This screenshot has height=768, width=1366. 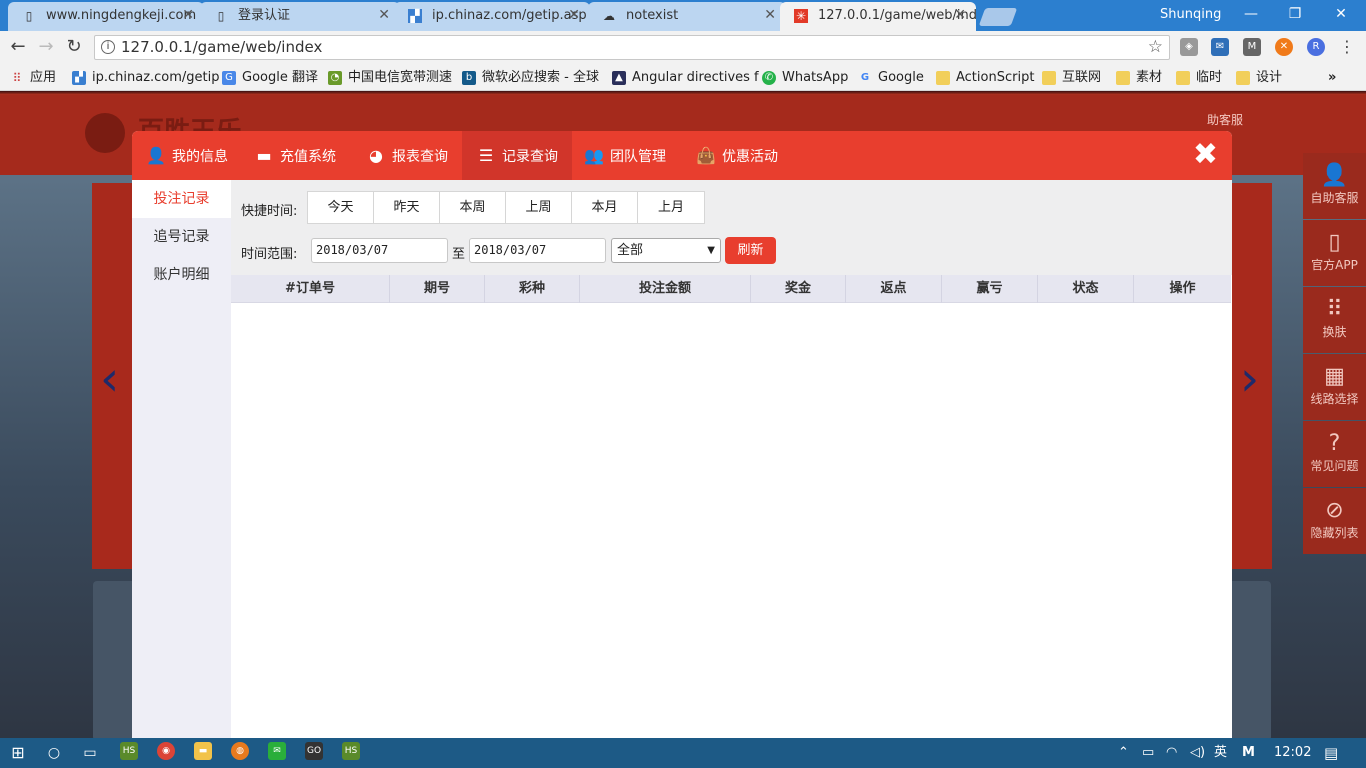 What do you see at coordinates (890, 78) in the screenshot?
I see `bookmark-item: G Google` at bounding box center [890, 78].